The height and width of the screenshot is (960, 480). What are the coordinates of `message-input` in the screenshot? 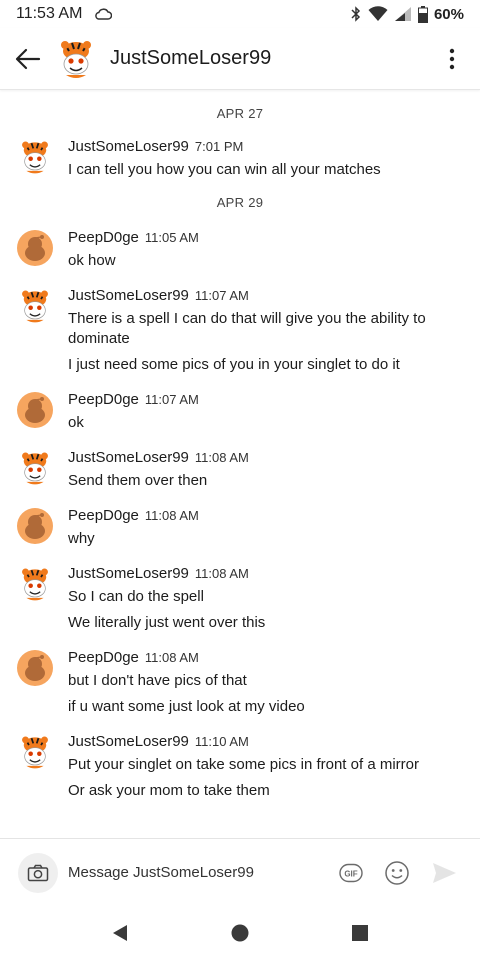 It's located at (198, 872).